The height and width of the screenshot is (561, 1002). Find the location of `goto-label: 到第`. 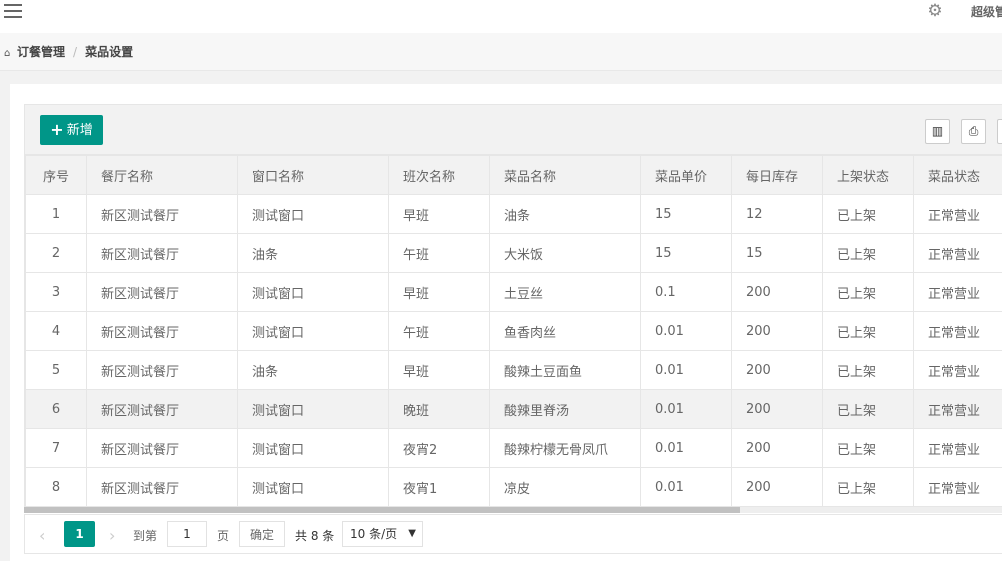

goto-label: 到第 is located at coordinates (145, 536).